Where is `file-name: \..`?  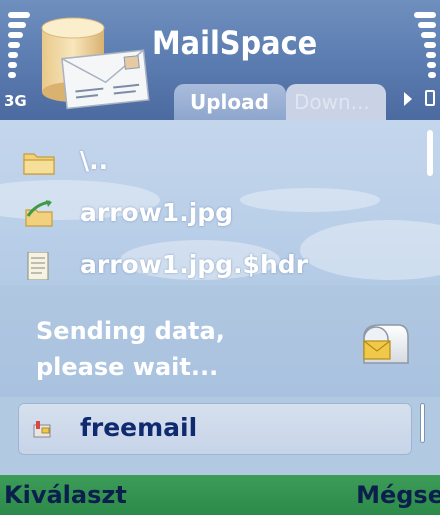 file-name: \.. is located at coordinates (94, 160).